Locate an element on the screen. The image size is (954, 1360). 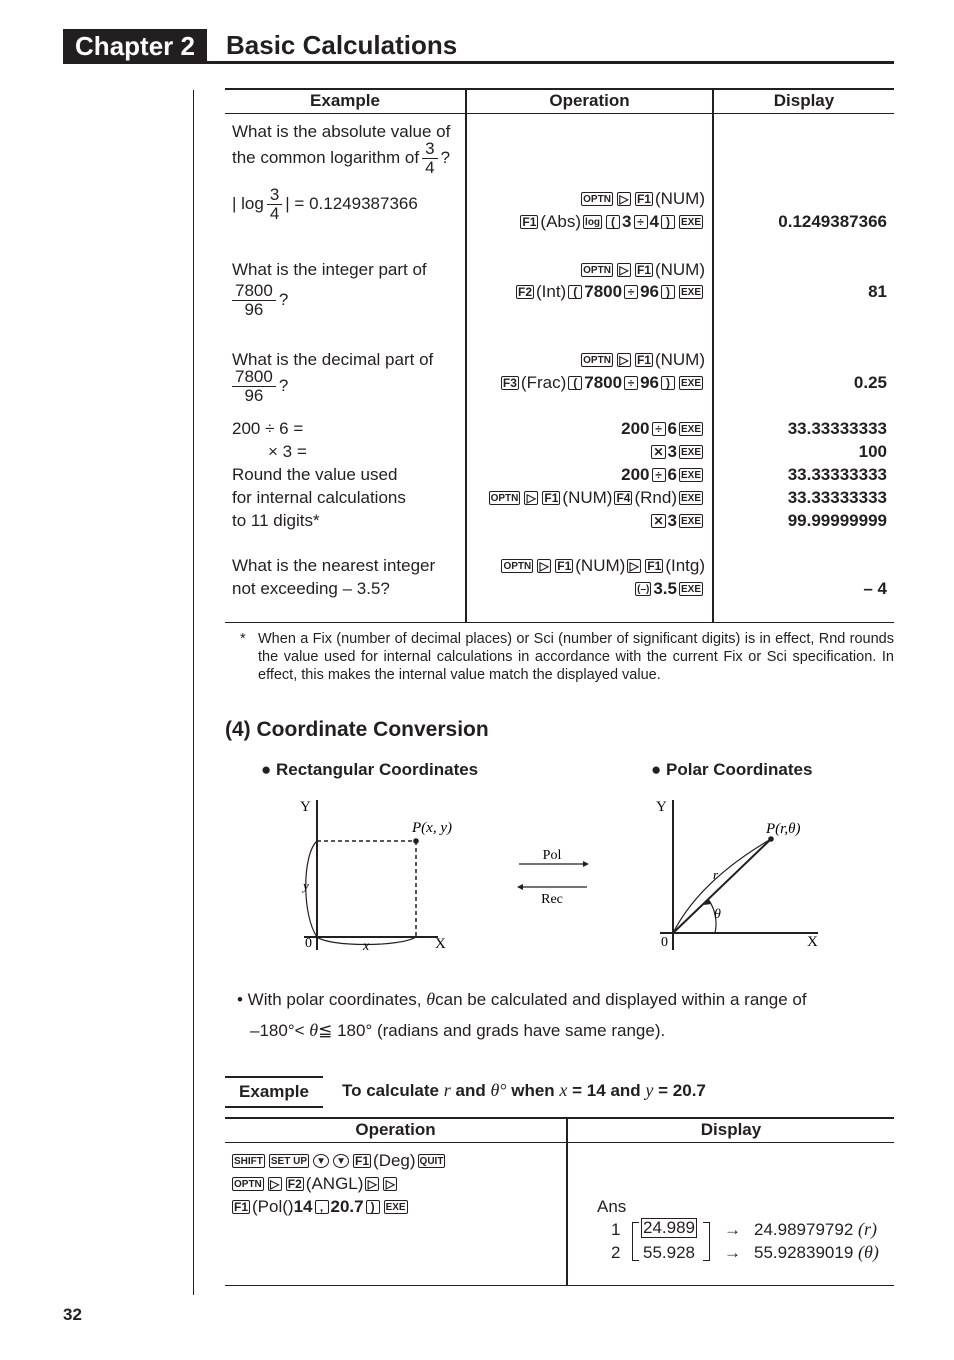
matrix-bracket-right is located at coordinates (706, 1241).